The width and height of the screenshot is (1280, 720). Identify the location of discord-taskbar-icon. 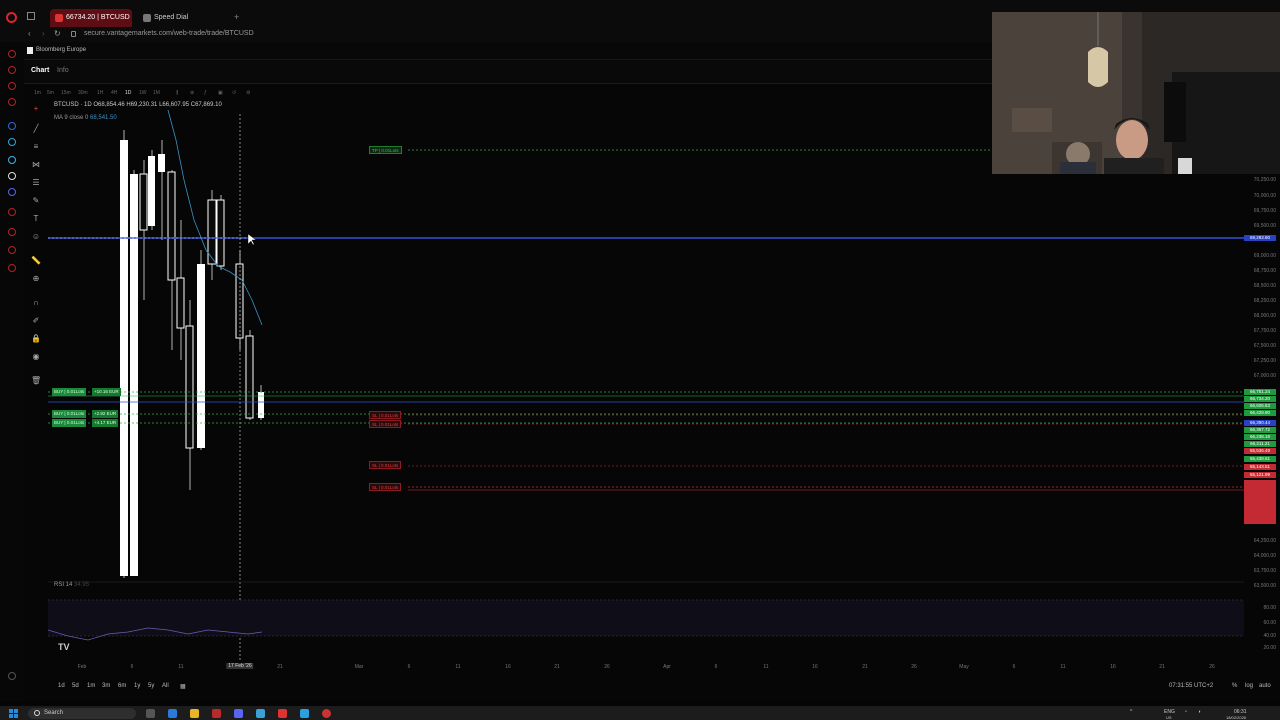
(238, 713).